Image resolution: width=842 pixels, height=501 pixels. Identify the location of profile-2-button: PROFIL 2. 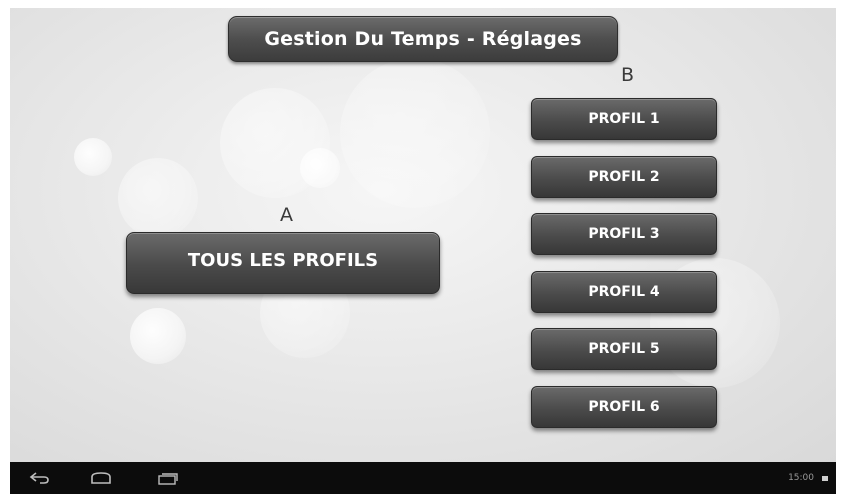
(624, 177).